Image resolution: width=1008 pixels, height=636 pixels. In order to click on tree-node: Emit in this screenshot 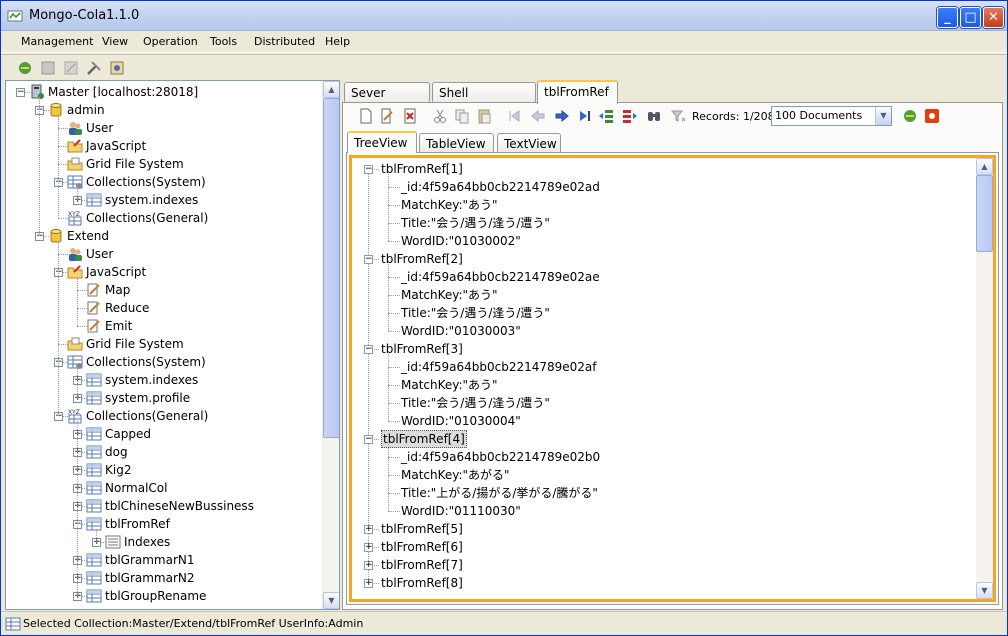, I will do `click(164, 326)`.